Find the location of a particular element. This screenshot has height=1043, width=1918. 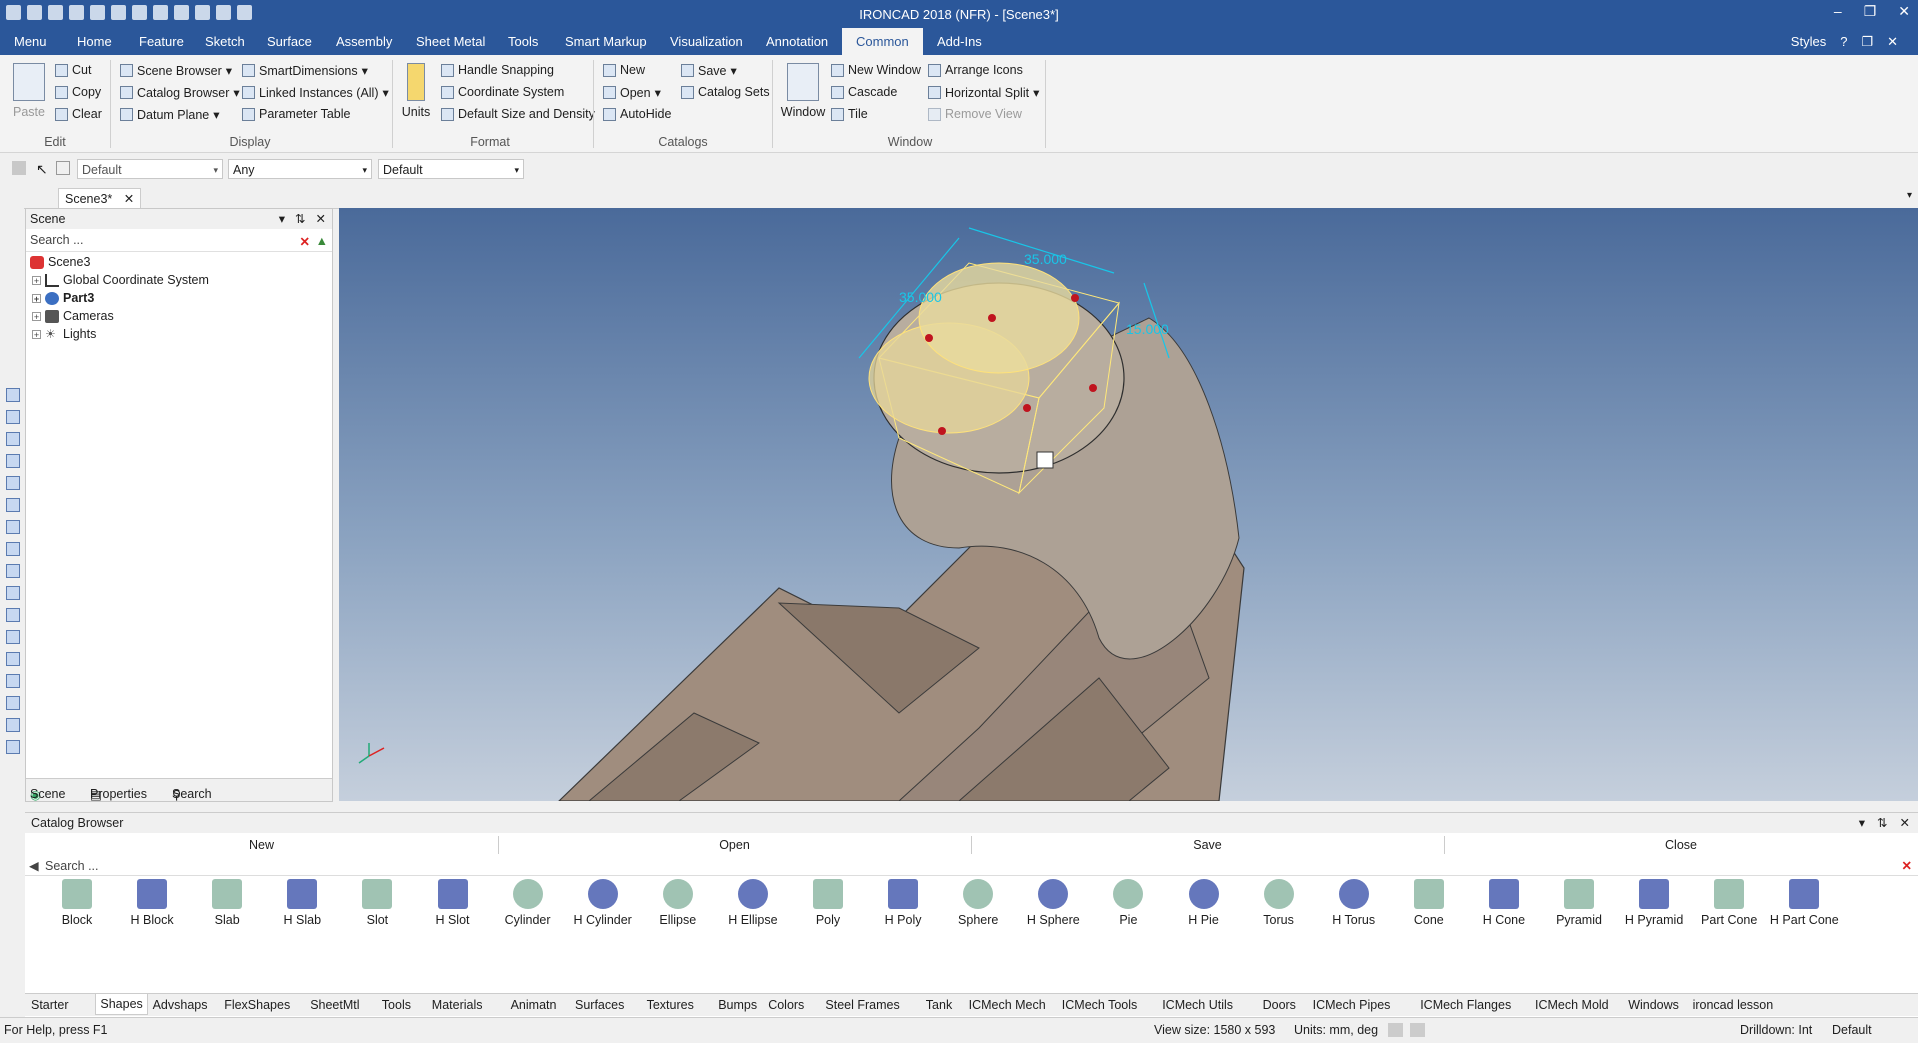

tree-item-scene3: Scene3 is located at coordinates (60, 262).